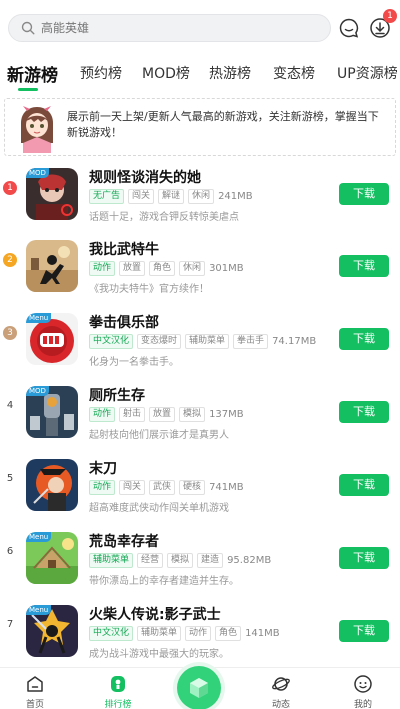 Image resolution: width=400 pixels, height=709 pixels. I want to click on download-manager-button: 1, so click(383, 24).